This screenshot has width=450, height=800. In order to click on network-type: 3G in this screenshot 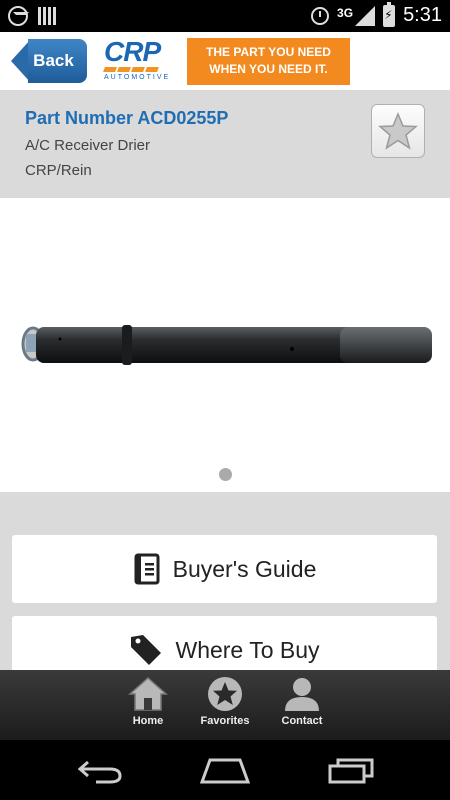, I will do `click(345, 12)`.